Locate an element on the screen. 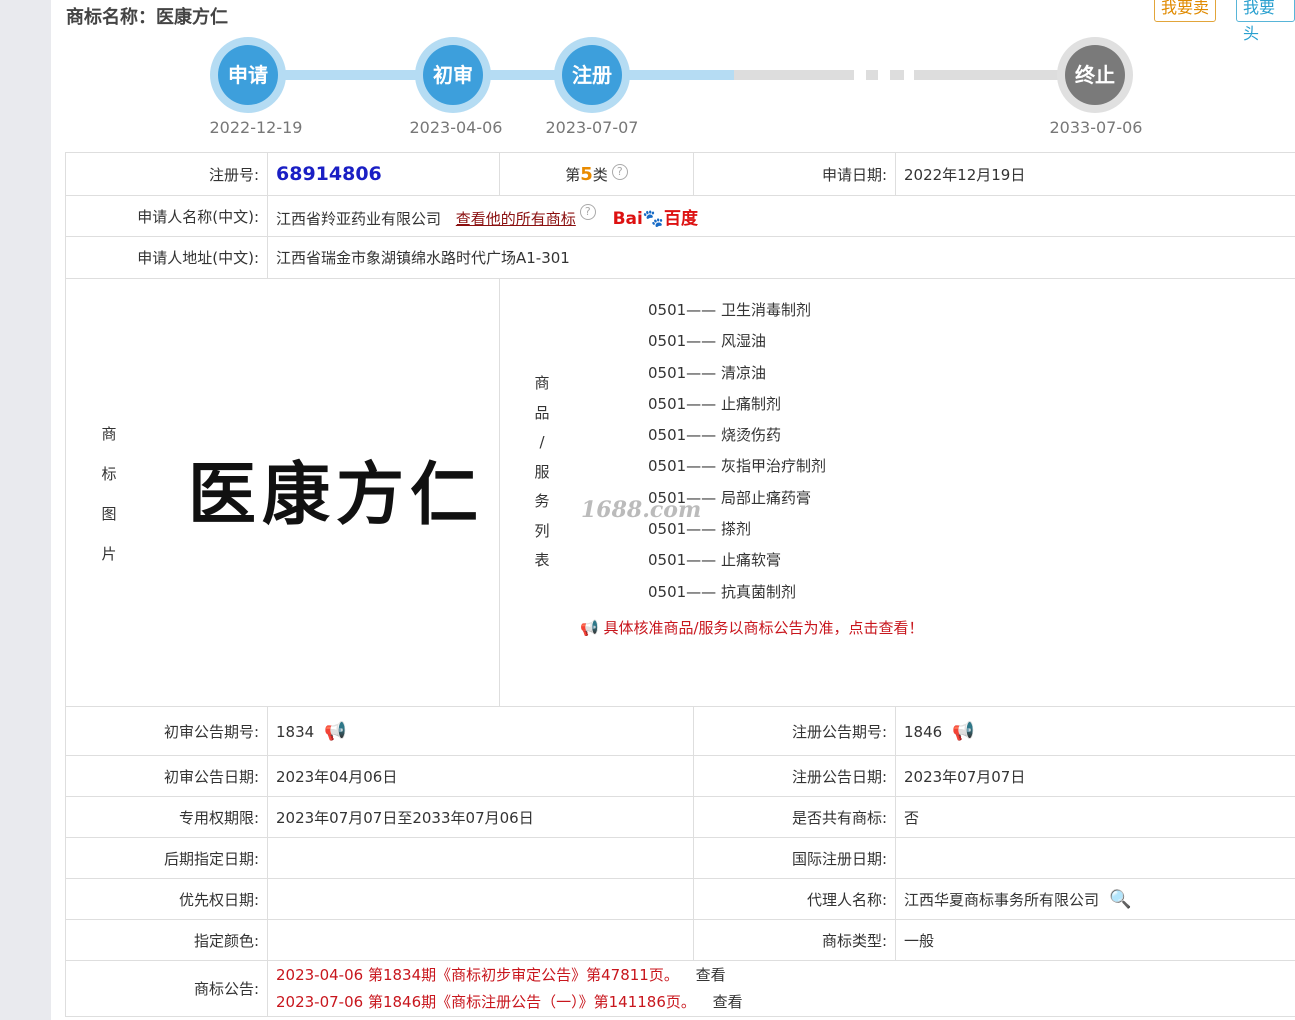  goods-item: 0501—— 局部止痛药膏 is located at coordinates (729, 497).